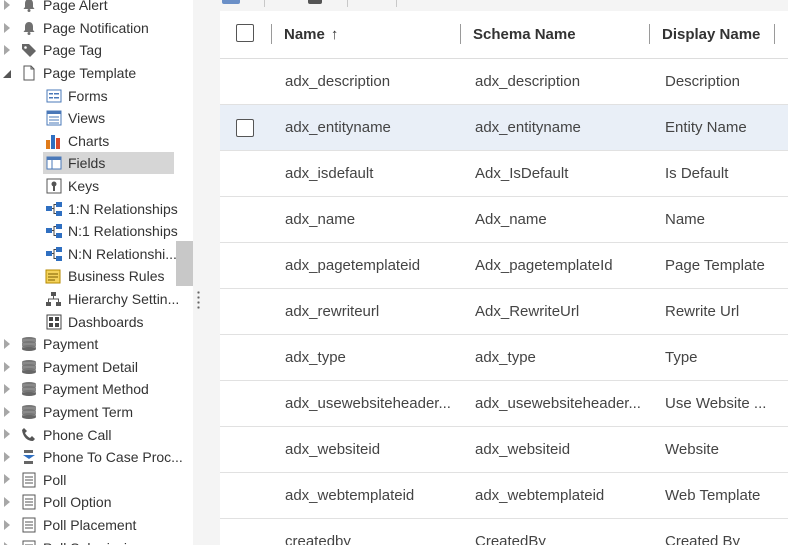  What do you see at coordinates (100, 141) in the screenshot?
I see `tree-item-charts: Charts` at bounding box center [100, 141].